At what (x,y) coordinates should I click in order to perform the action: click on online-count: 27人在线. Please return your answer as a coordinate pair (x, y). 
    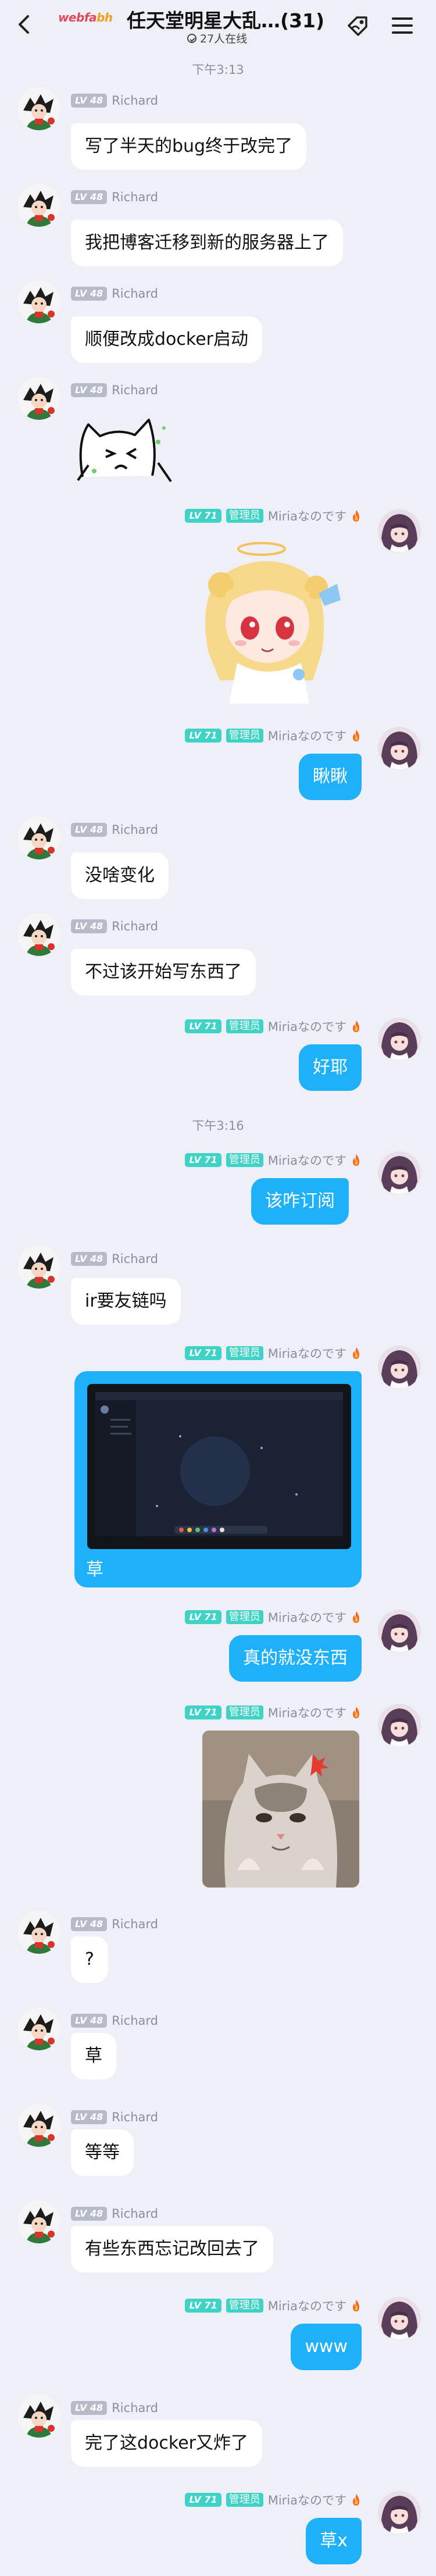
    Looking at the image, I should click on (217, 38).